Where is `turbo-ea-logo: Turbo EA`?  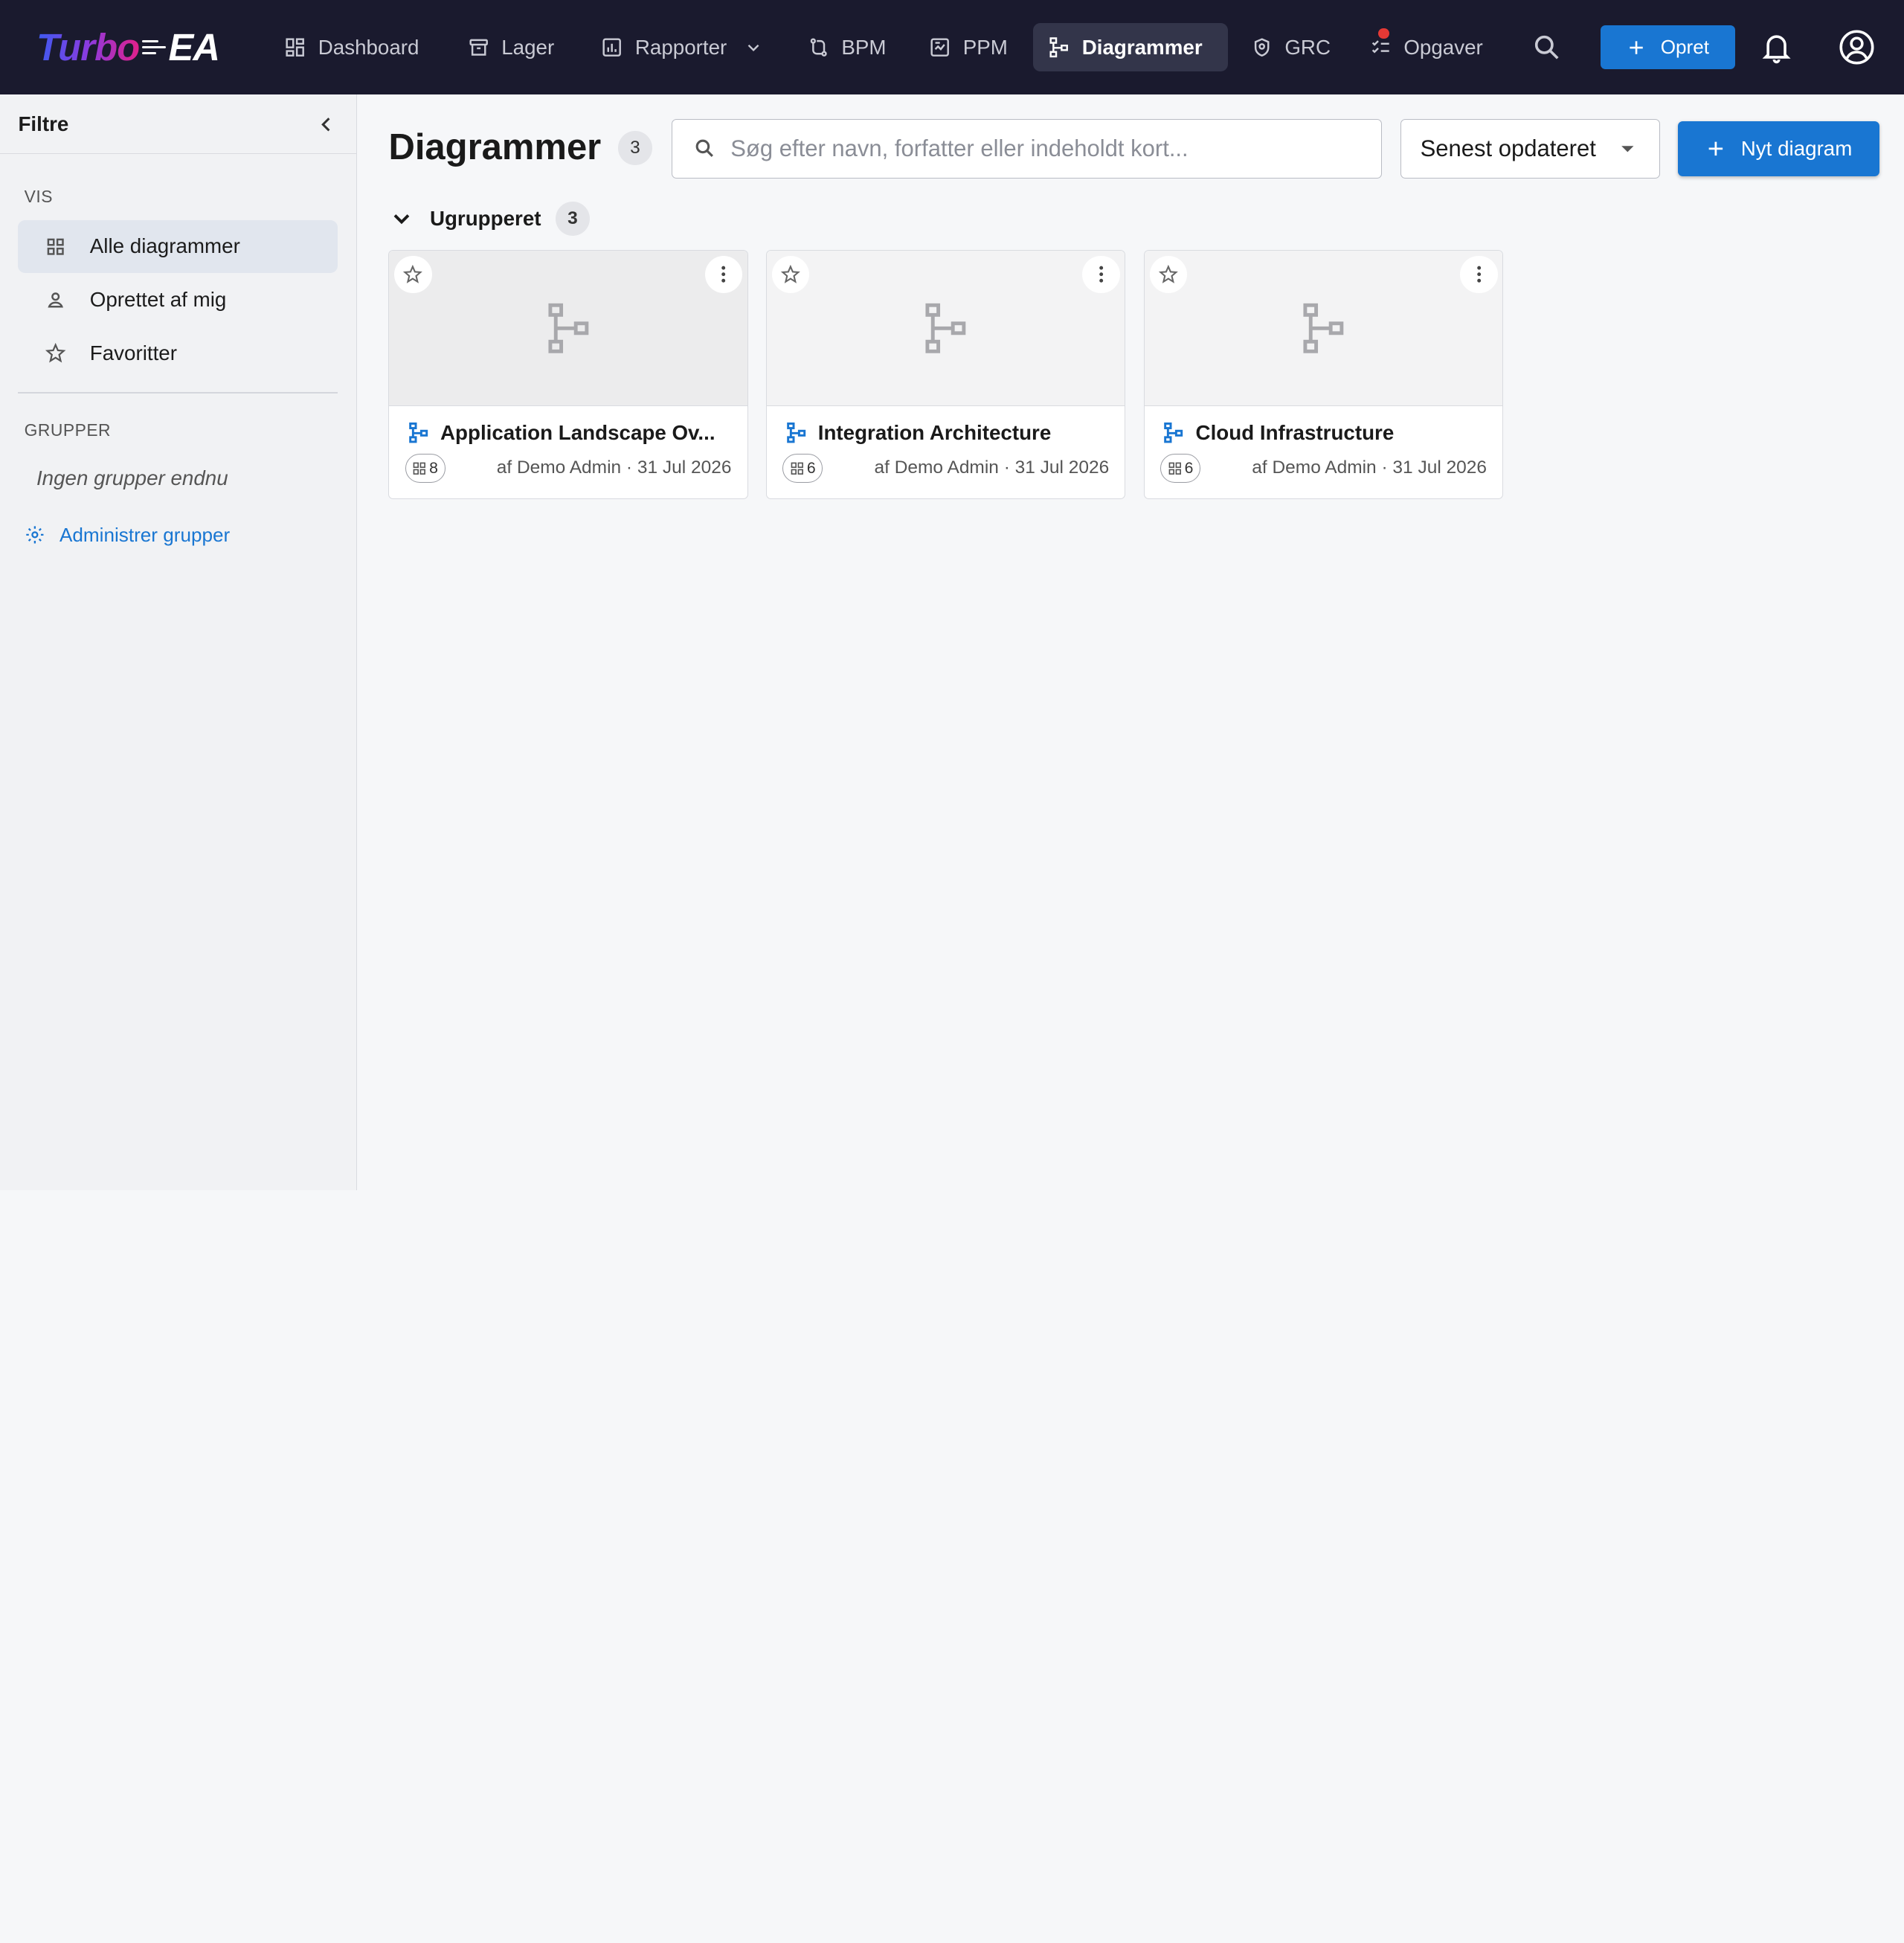 turbo-ea-logo: Turbo EA is located at coordinates (128, 48).